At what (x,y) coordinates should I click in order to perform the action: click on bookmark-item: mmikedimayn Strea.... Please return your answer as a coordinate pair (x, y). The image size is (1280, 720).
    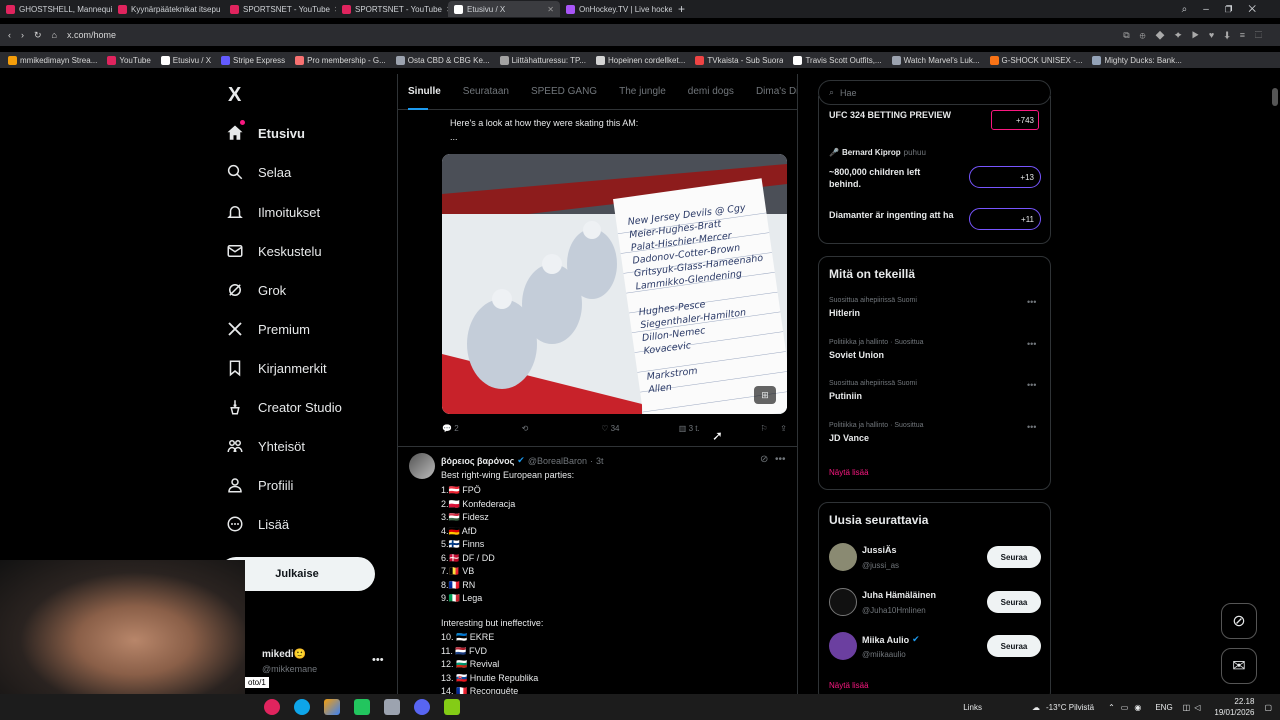
    Looking at the image, I should click on (52, 60).